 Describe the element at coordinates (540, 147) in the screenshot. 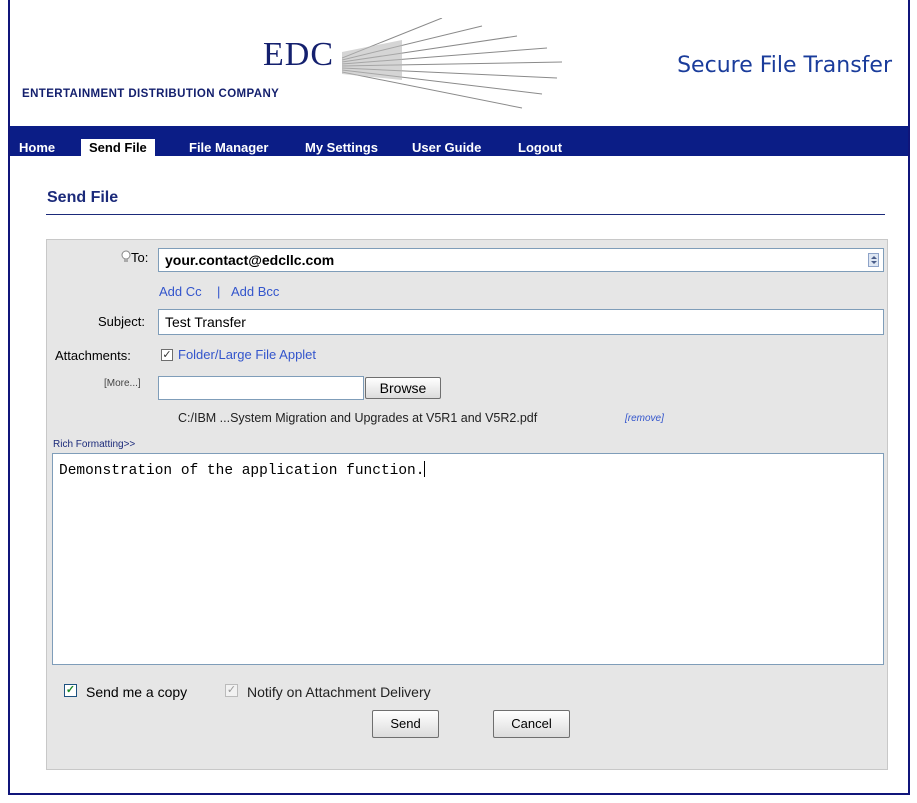

I see `nav-logout: Logout` at that location.